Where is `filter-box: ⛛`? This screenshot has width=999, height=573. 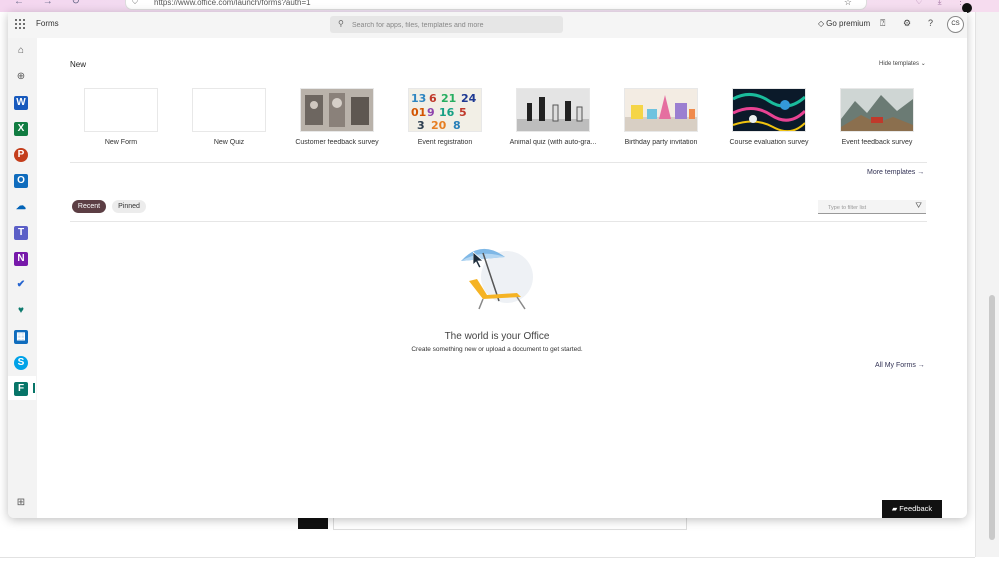
filter-box: ⛛ is located at coordinates (872, 207).